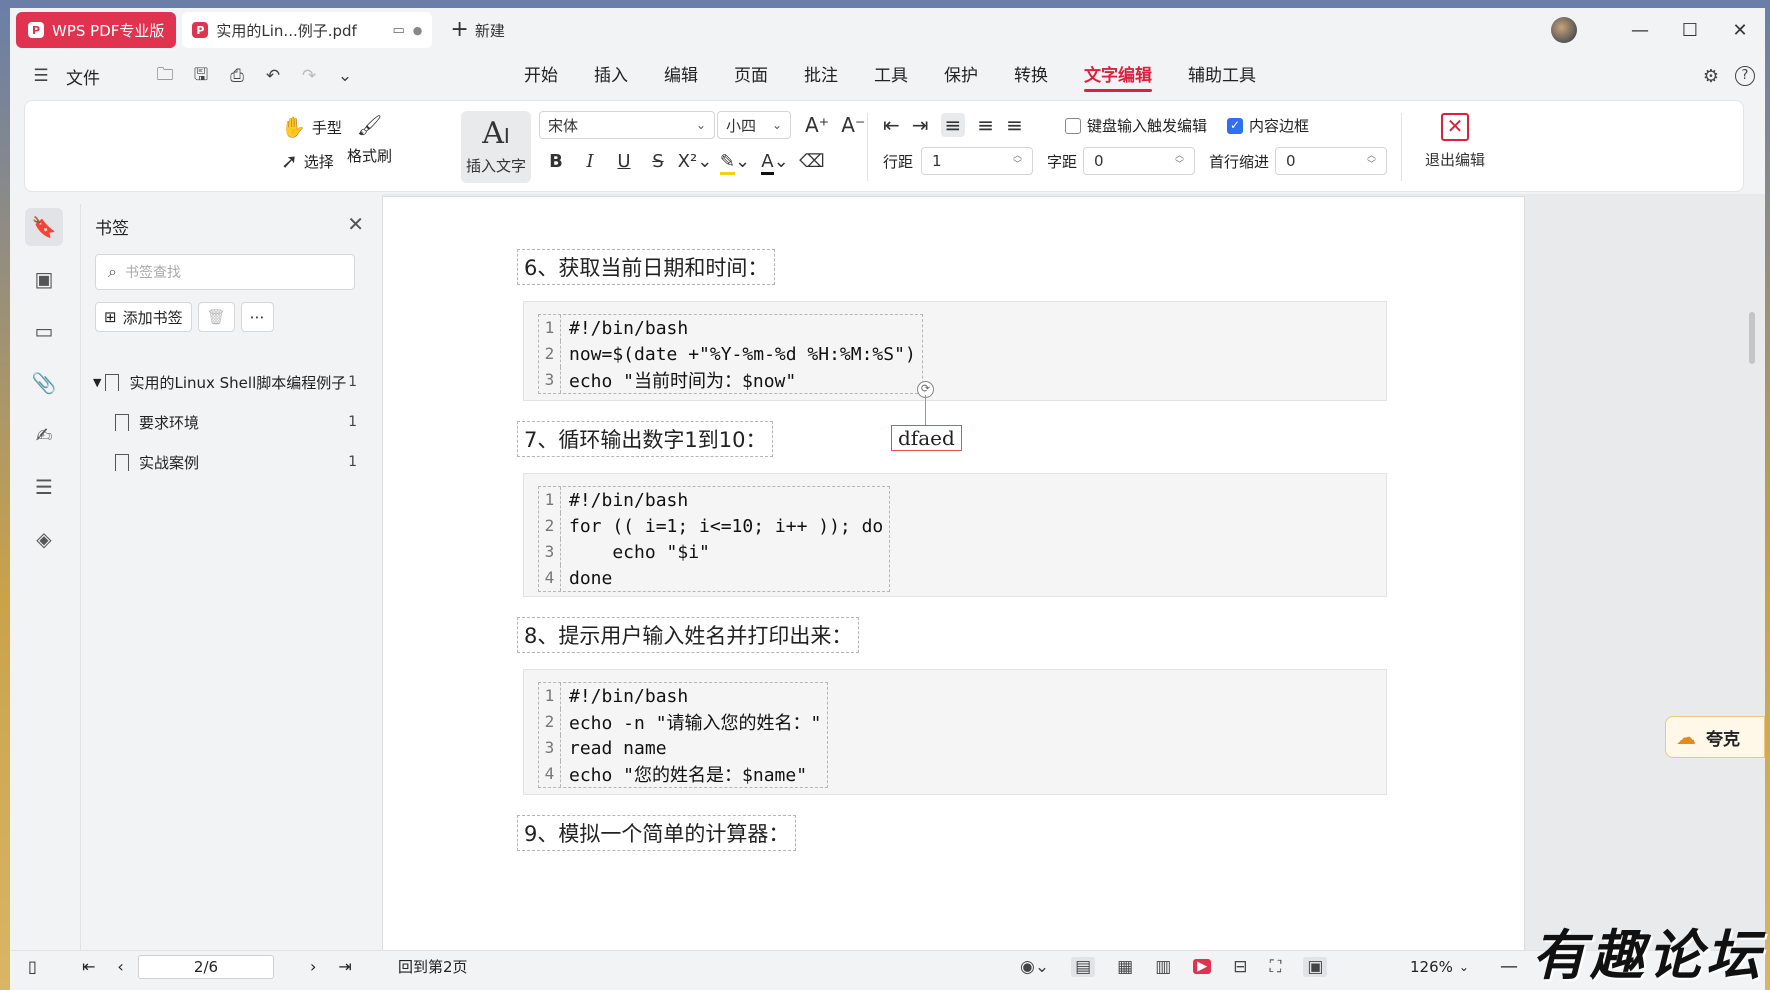 The height and width of the screenshot is (990, 1770). Describe the element at coordinates (1031, 76) in the screenshot. I see `tab-convert: 转换` at that location.